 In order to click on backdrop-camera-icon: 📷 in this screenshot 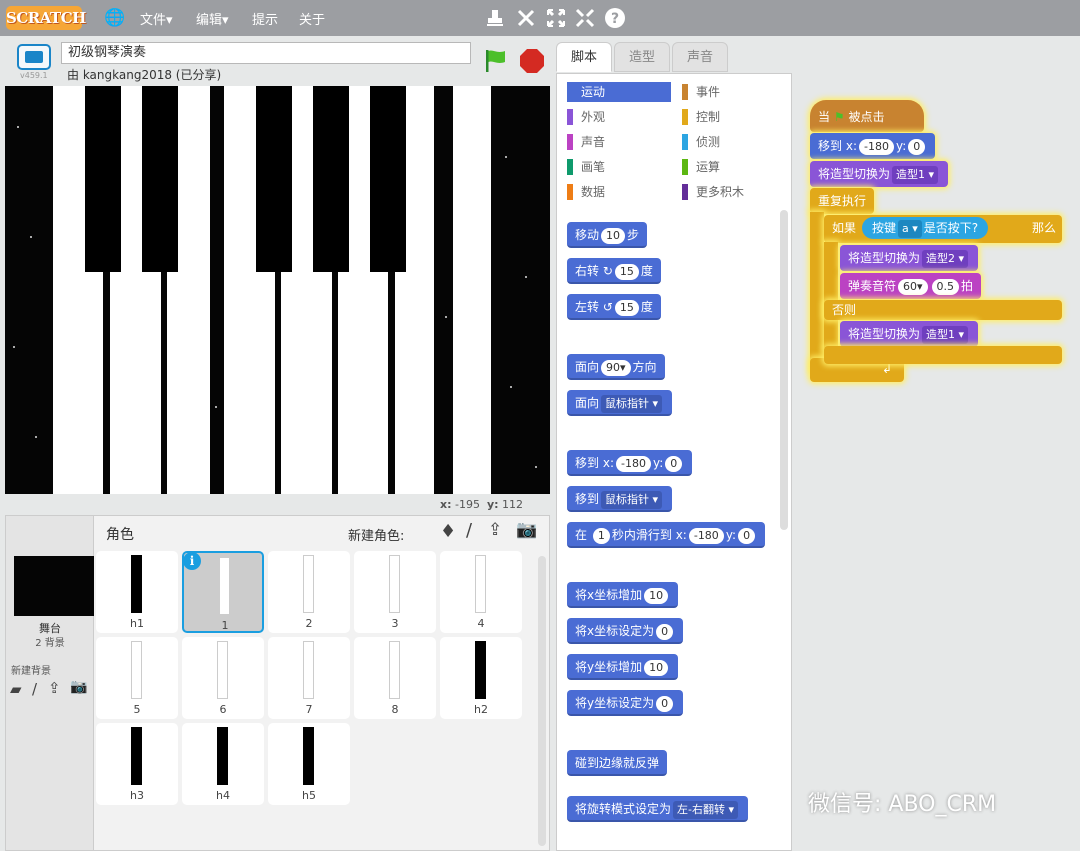, I will do `click(78, 687)`.